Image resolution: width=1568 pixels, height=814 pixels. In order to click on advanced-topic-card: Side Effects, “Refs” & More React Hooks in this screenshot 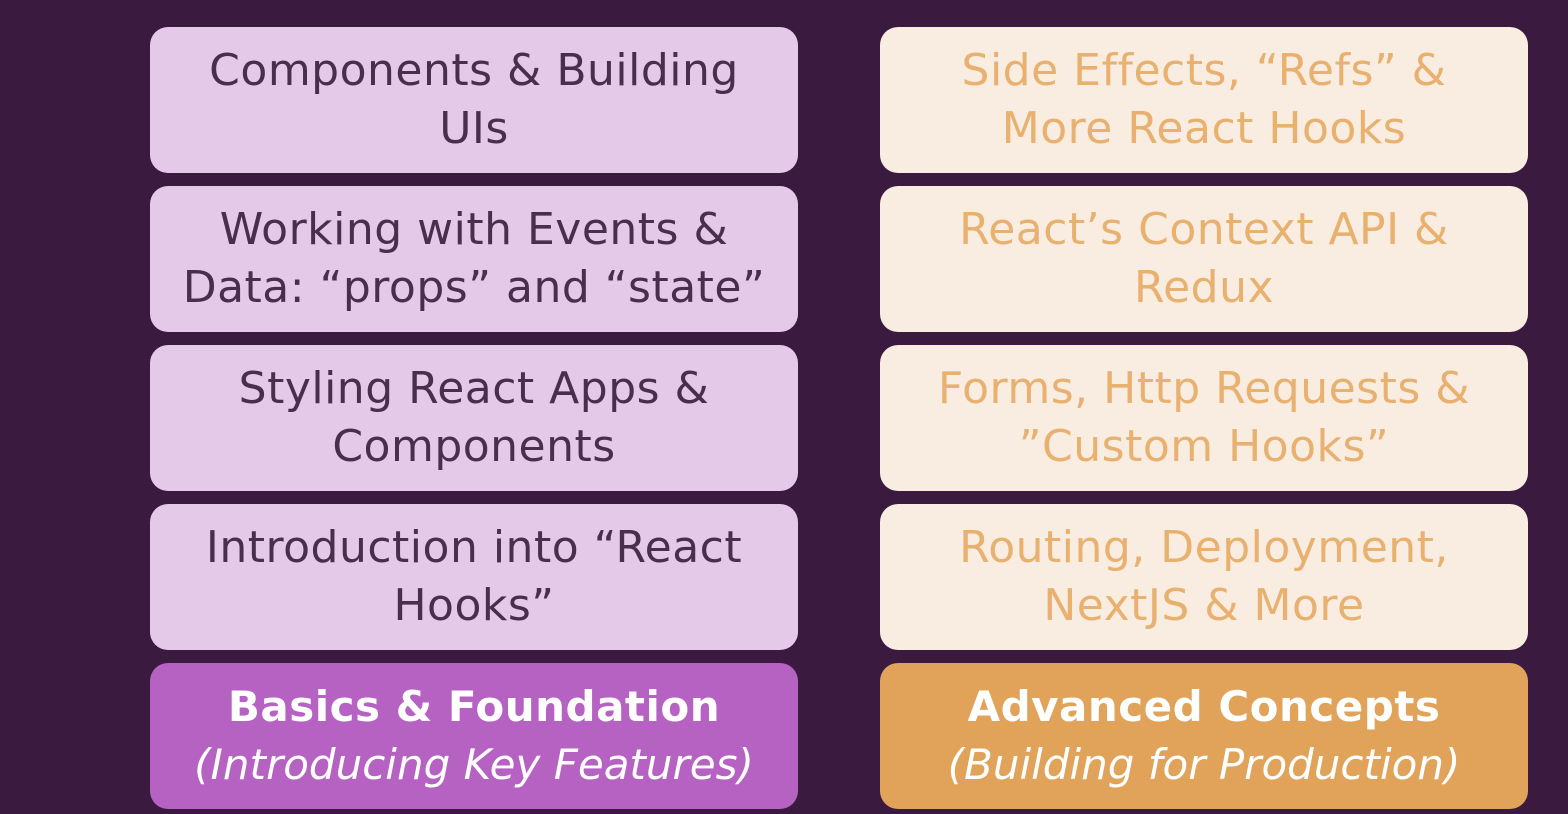, I will do `click(1204, 100)`.